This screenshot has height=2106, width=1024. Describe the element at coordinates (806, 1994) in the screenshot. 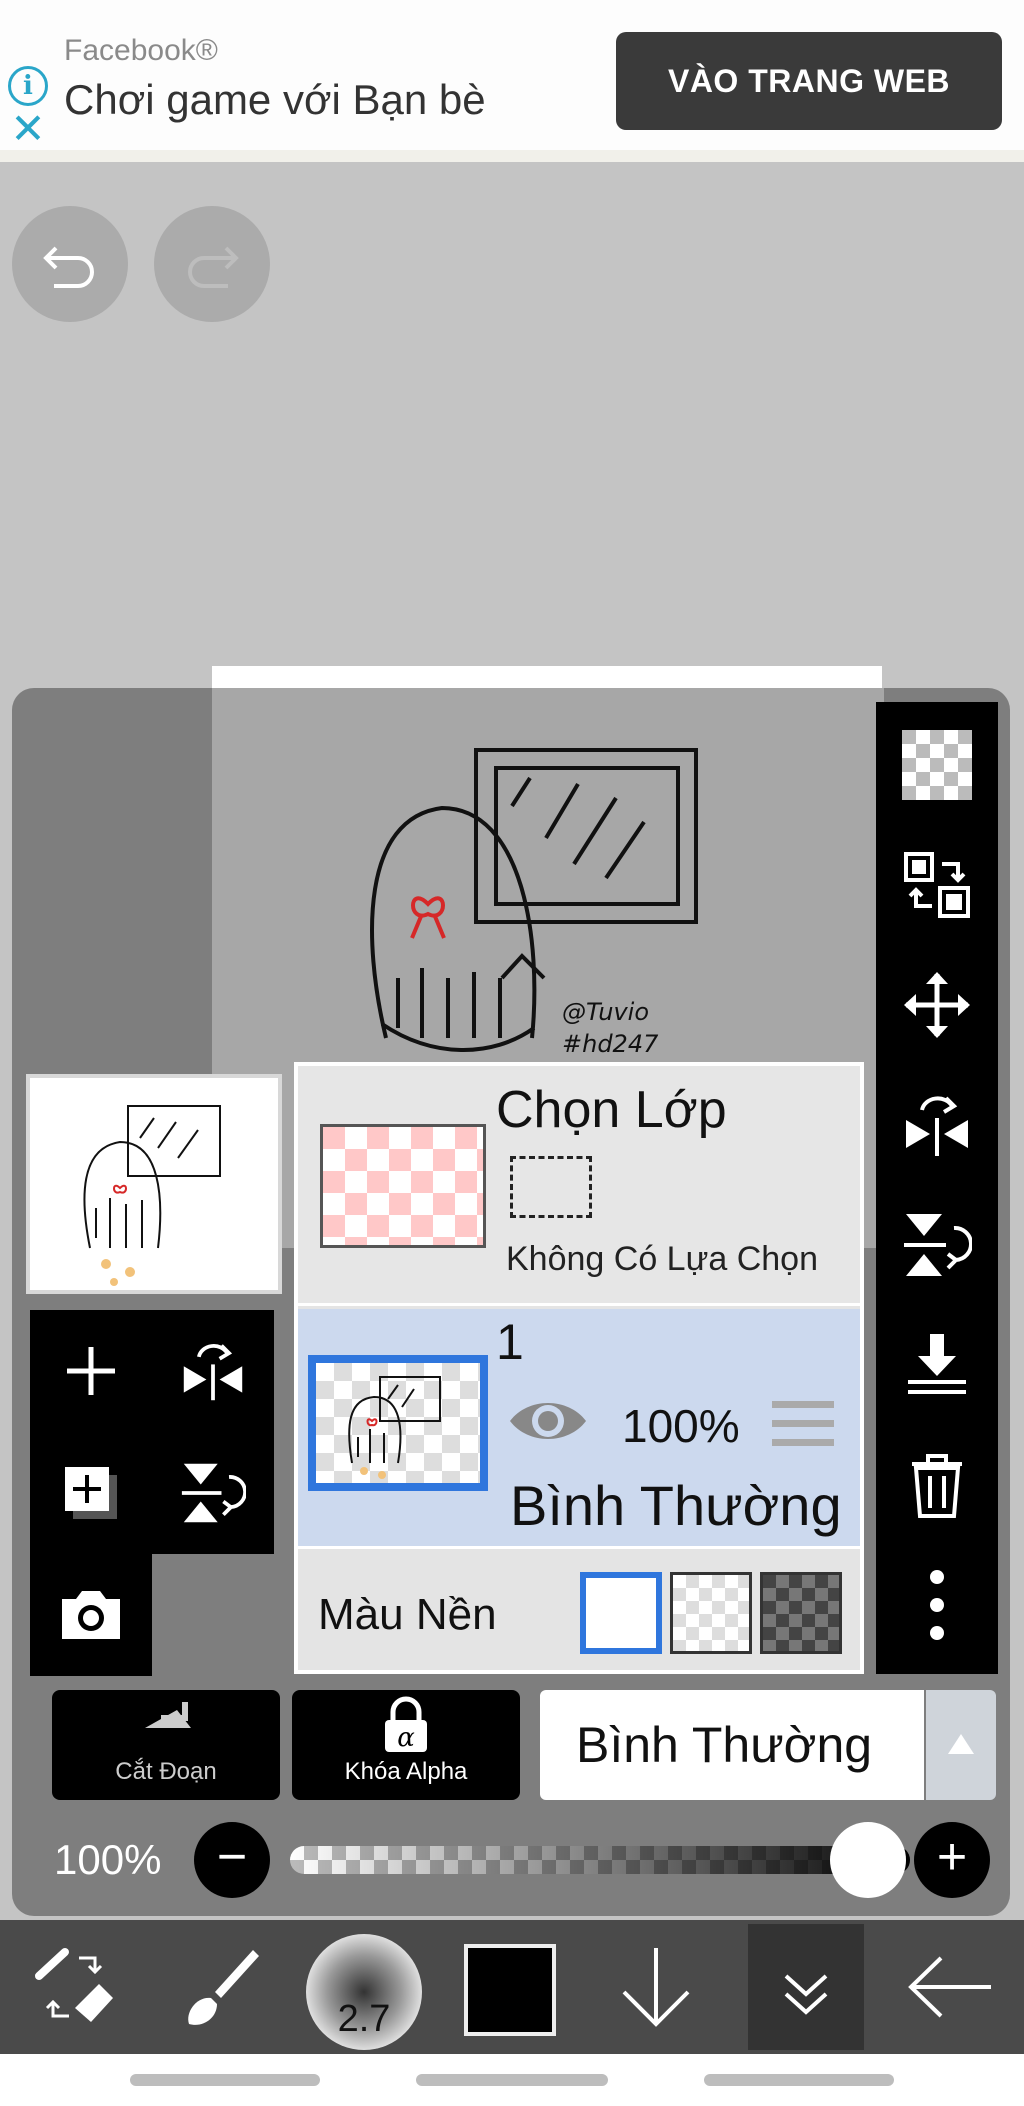

I see `chevron-double-down-icon` at that location.